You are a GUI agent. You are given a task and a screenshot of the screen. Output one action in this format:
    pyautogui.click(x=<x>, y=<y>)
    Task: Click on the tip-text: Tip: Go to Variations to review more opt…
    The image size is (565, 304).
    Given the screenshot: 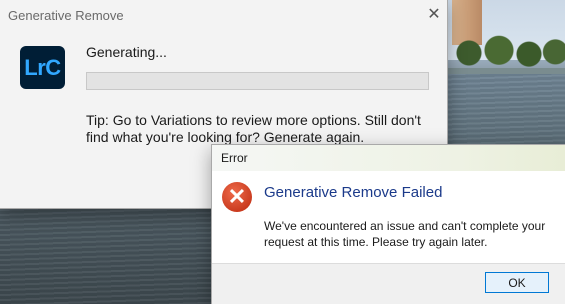 What is the action you would take?
    pyautogui.click(x=253, y=128)
    